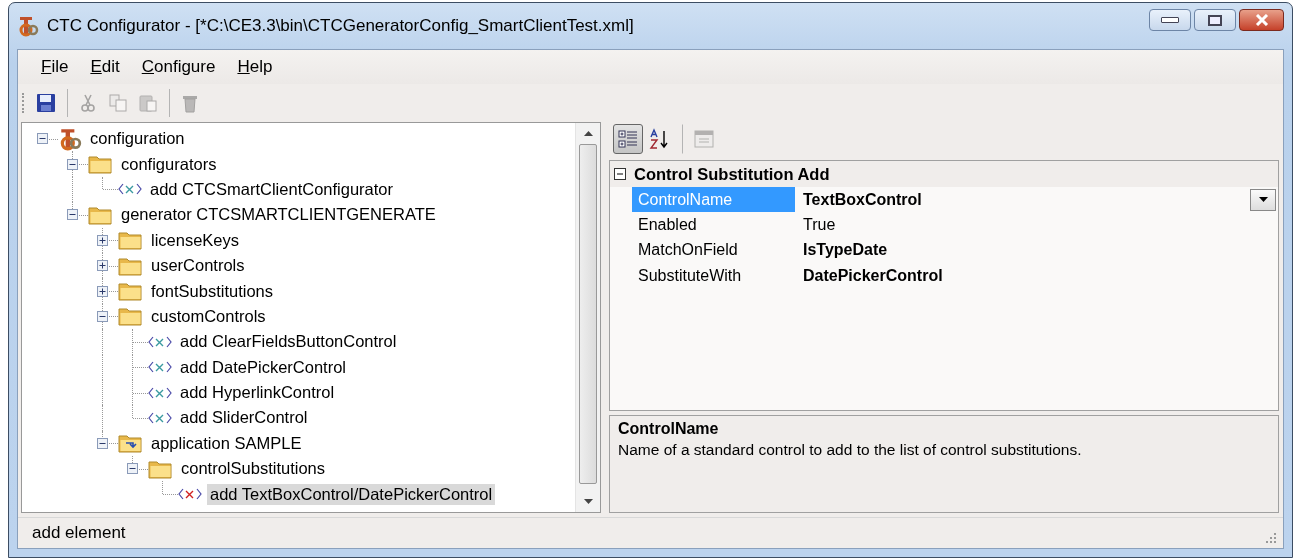 This screenshot has height=558, width=1293. I want to click on minimize-button, so click(1170, 20).